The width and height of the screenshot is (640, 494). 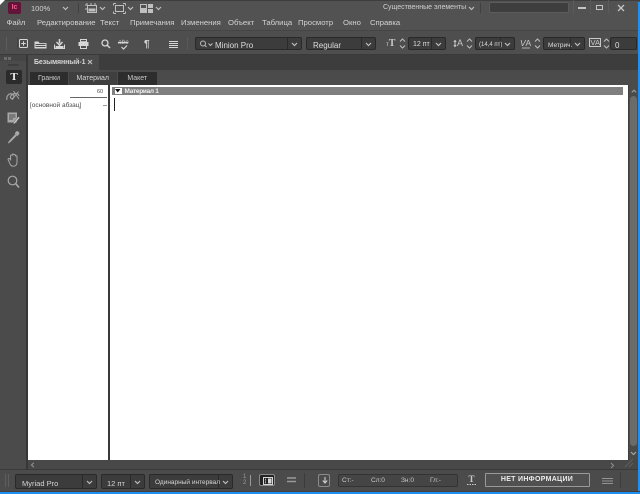 What do you see at coordinates (595, 42) in the screenshot?
I see `svg-text: VA` at bounding box center [595, 42].